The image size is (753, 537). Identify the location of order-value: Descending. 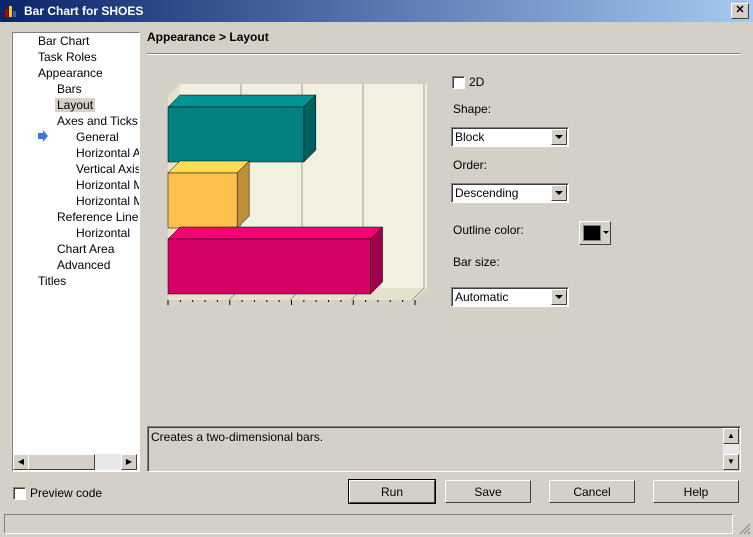
(487, 193).